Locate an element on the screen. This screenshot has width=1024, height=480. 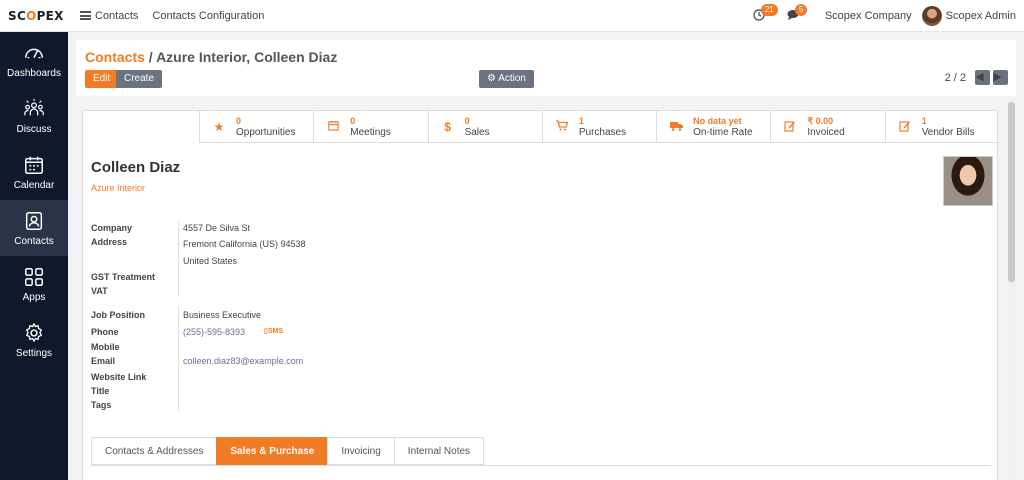
job-position-label: Job Position is located at coordinates (118, 315).